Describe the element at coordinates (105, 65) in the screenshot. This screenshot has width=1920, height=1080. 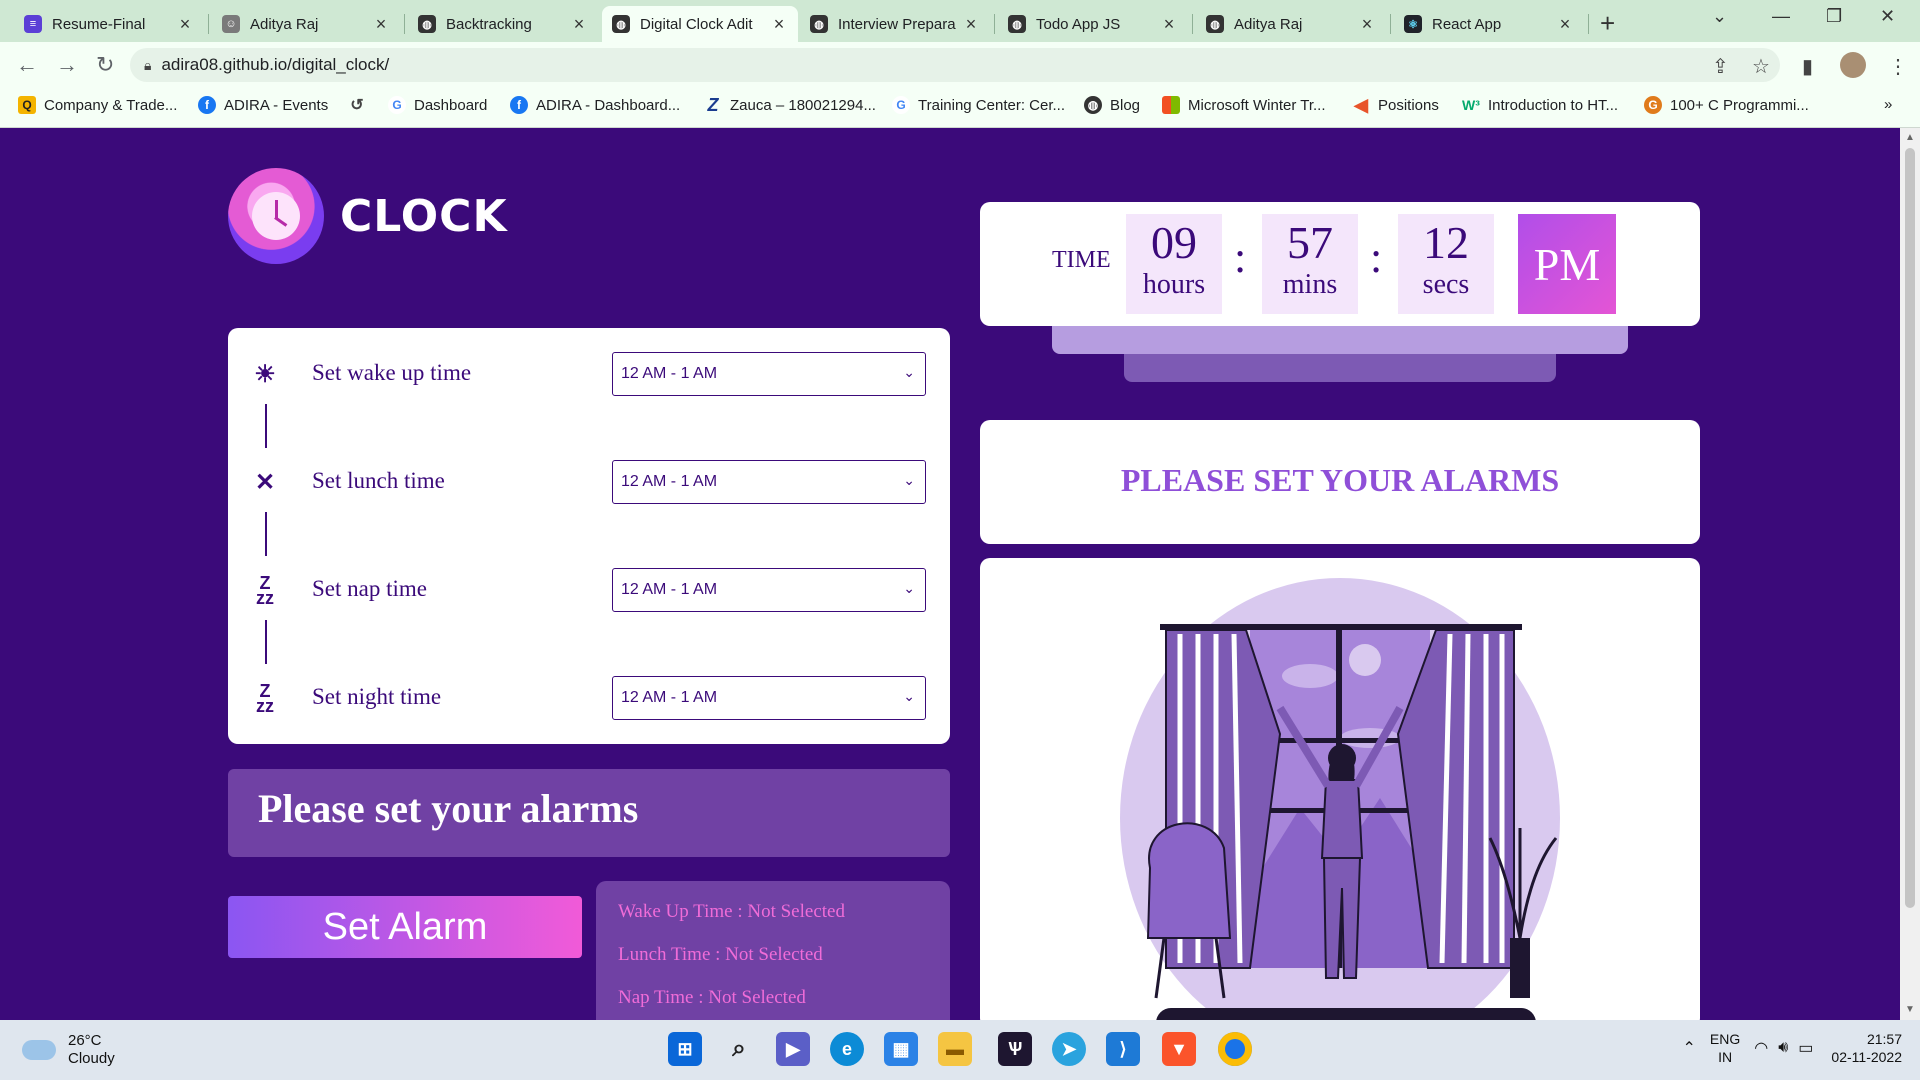
I see `reload-icon: ↻` at that location.